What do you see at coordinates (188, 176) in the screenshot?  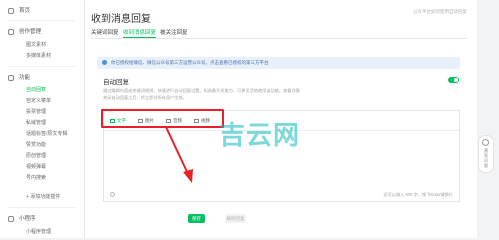 I see `arrow-head` at bounding box center [188, 176].